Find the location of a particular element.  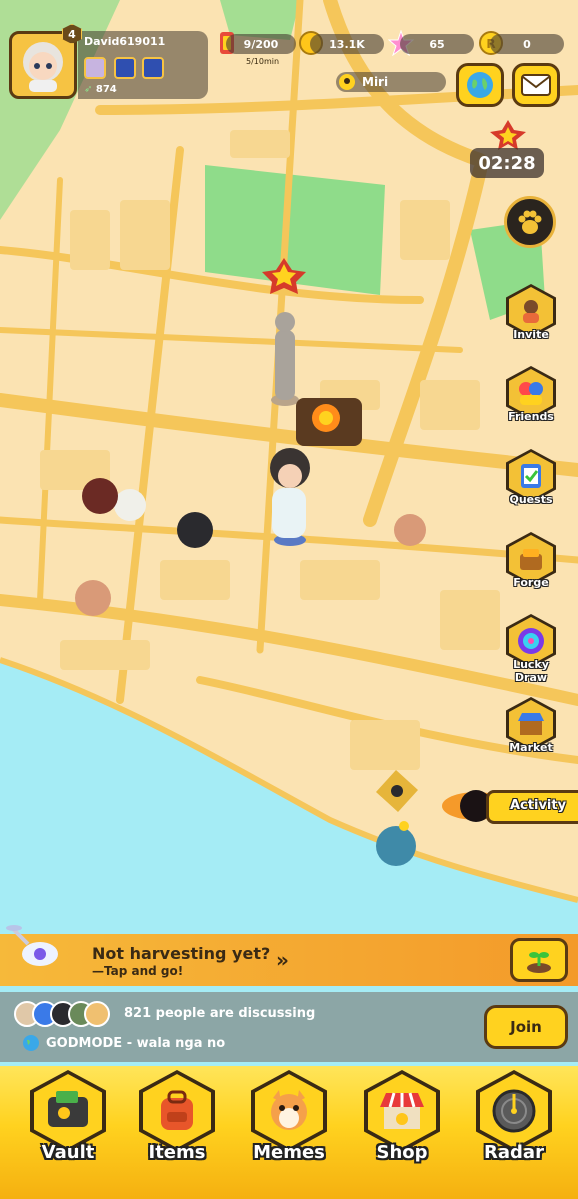

activity-button: Activity is located at coordinates (512, 808).